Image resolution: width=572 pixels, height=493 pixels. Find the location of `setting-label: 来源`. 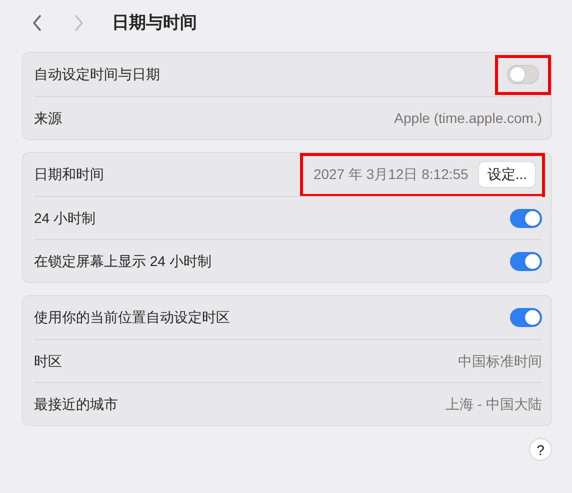

setting-label: 来源 is located at coordinates (48, 118).